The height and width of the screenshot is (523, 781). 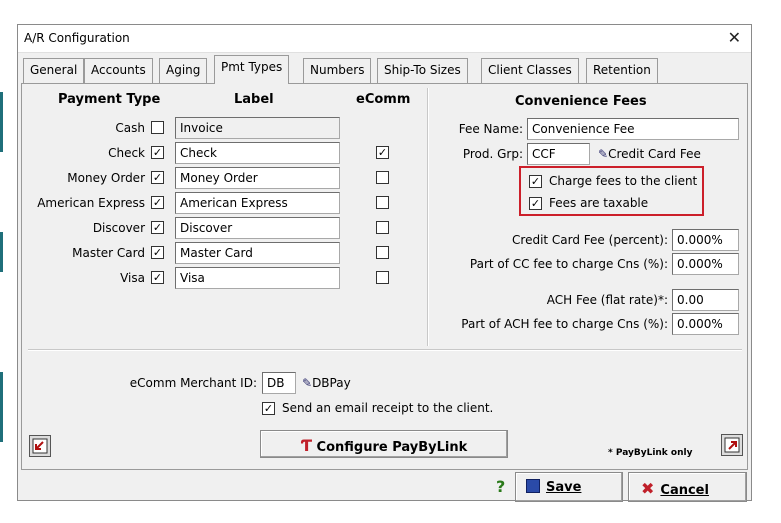 I want to click on cancel-button: ✖ Cancel, so click(x=687, y=487).